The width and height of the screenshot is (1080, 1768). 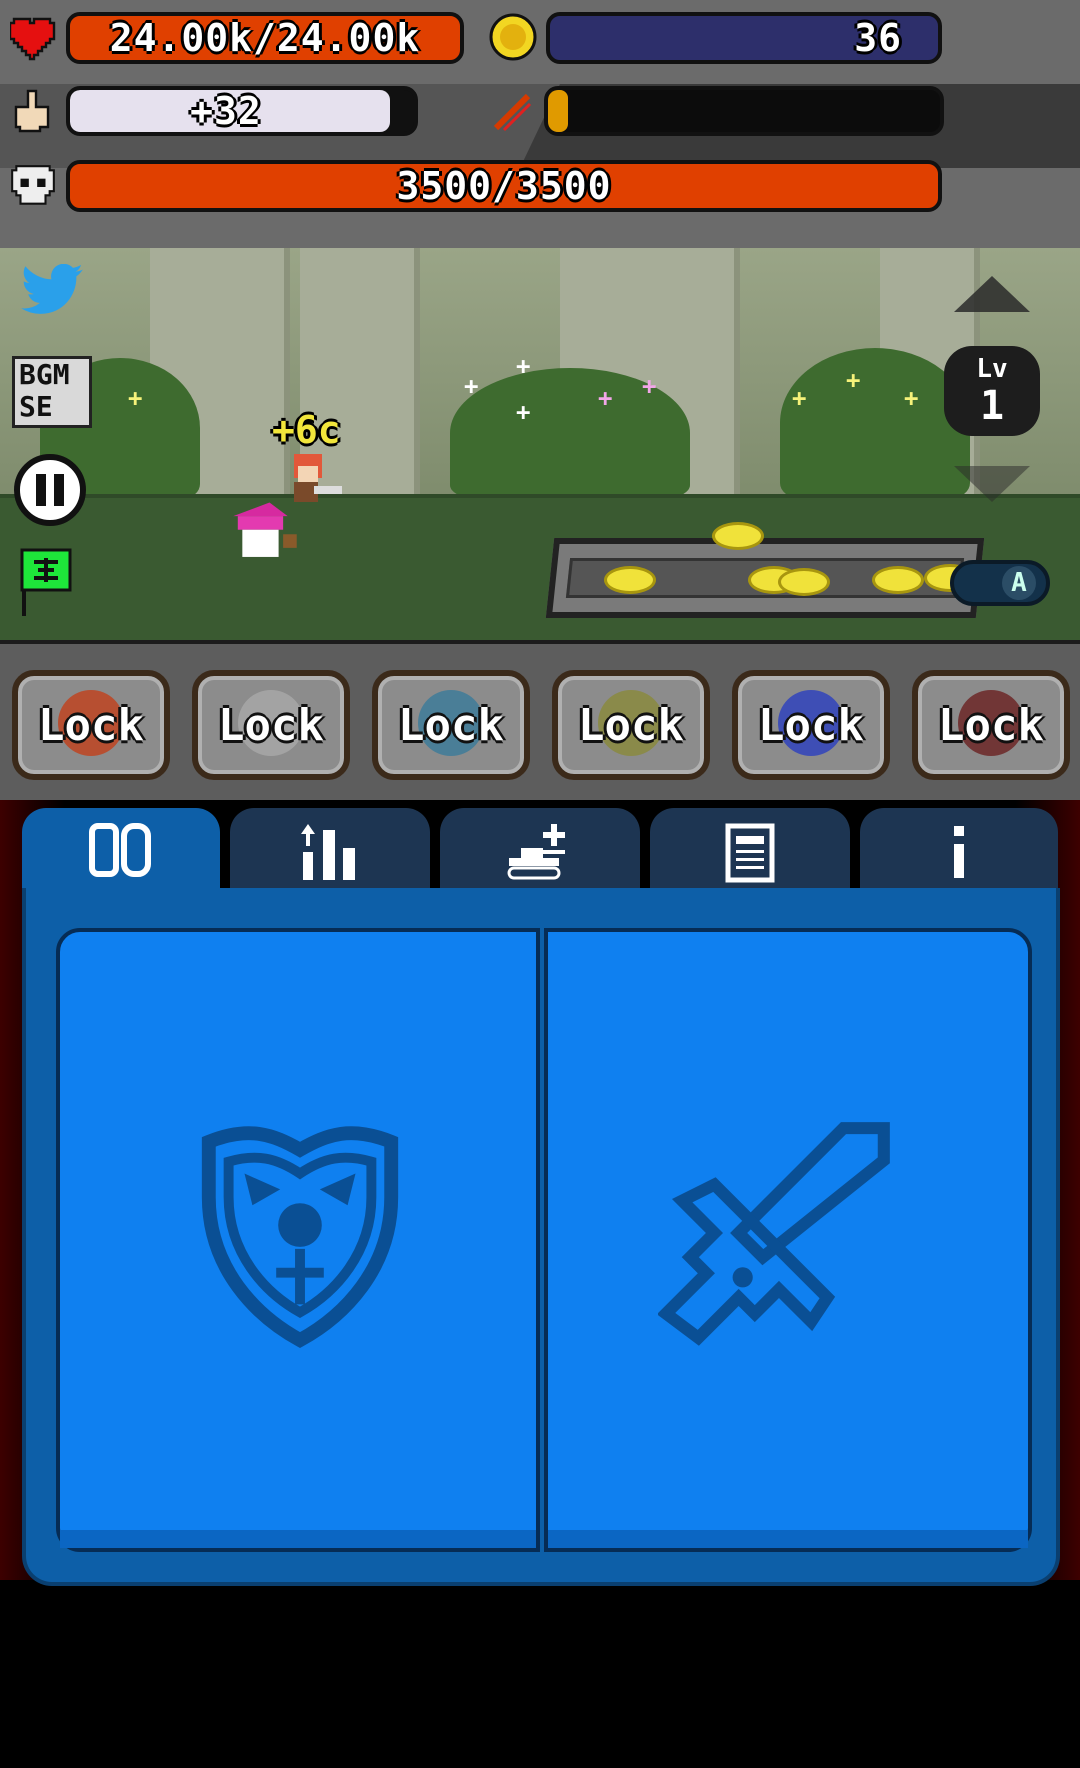 What do you see at coordinates (992, 294) in the screenshot?
I see `level-up-arrow` at bounding box center [992, 294].